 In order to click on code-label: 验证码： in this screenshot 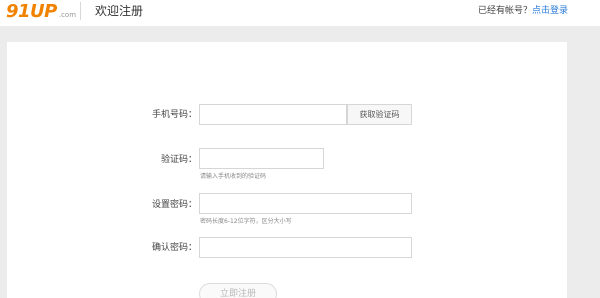, I will do `click(178, 160)`.